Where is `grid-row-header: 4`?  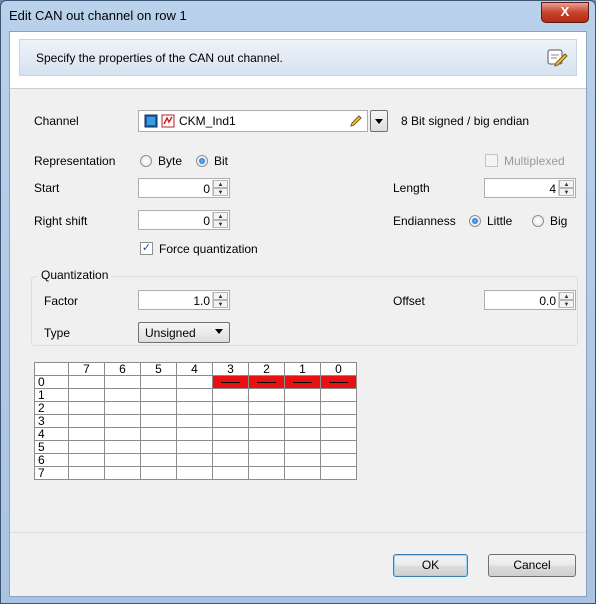 grid-row-header: 4 is located at coordinates (51, 434).